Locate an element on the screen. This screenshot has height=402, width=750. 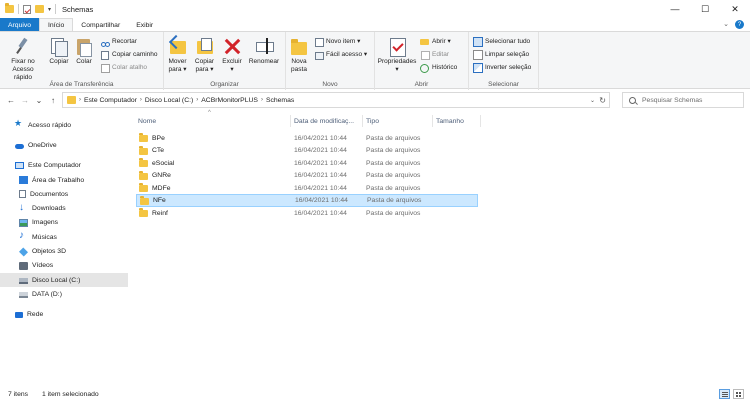
details-view-icon is located at coordinates (724, 394).